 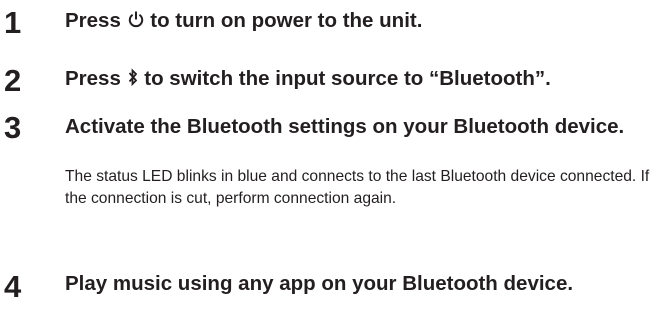 I want to click on step-number: 1, so click(x=13, y=22).